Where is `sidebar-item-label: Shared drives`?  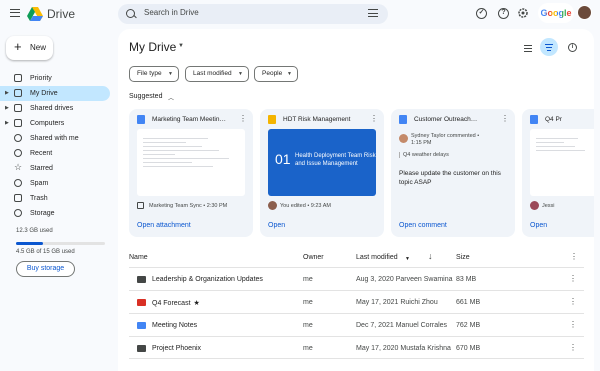
sidebar-item-label: Shared drives is located at coordinates (52, 108).